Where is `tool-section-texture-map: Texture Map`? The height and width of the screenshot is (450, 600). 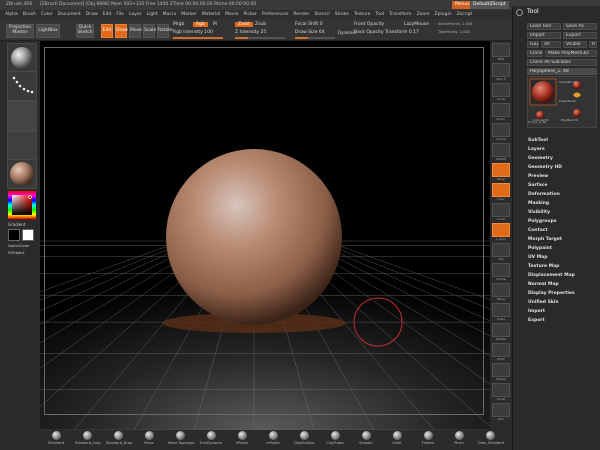
tool-section-texture-map: Texture Map is located at coordinates (543, 266).